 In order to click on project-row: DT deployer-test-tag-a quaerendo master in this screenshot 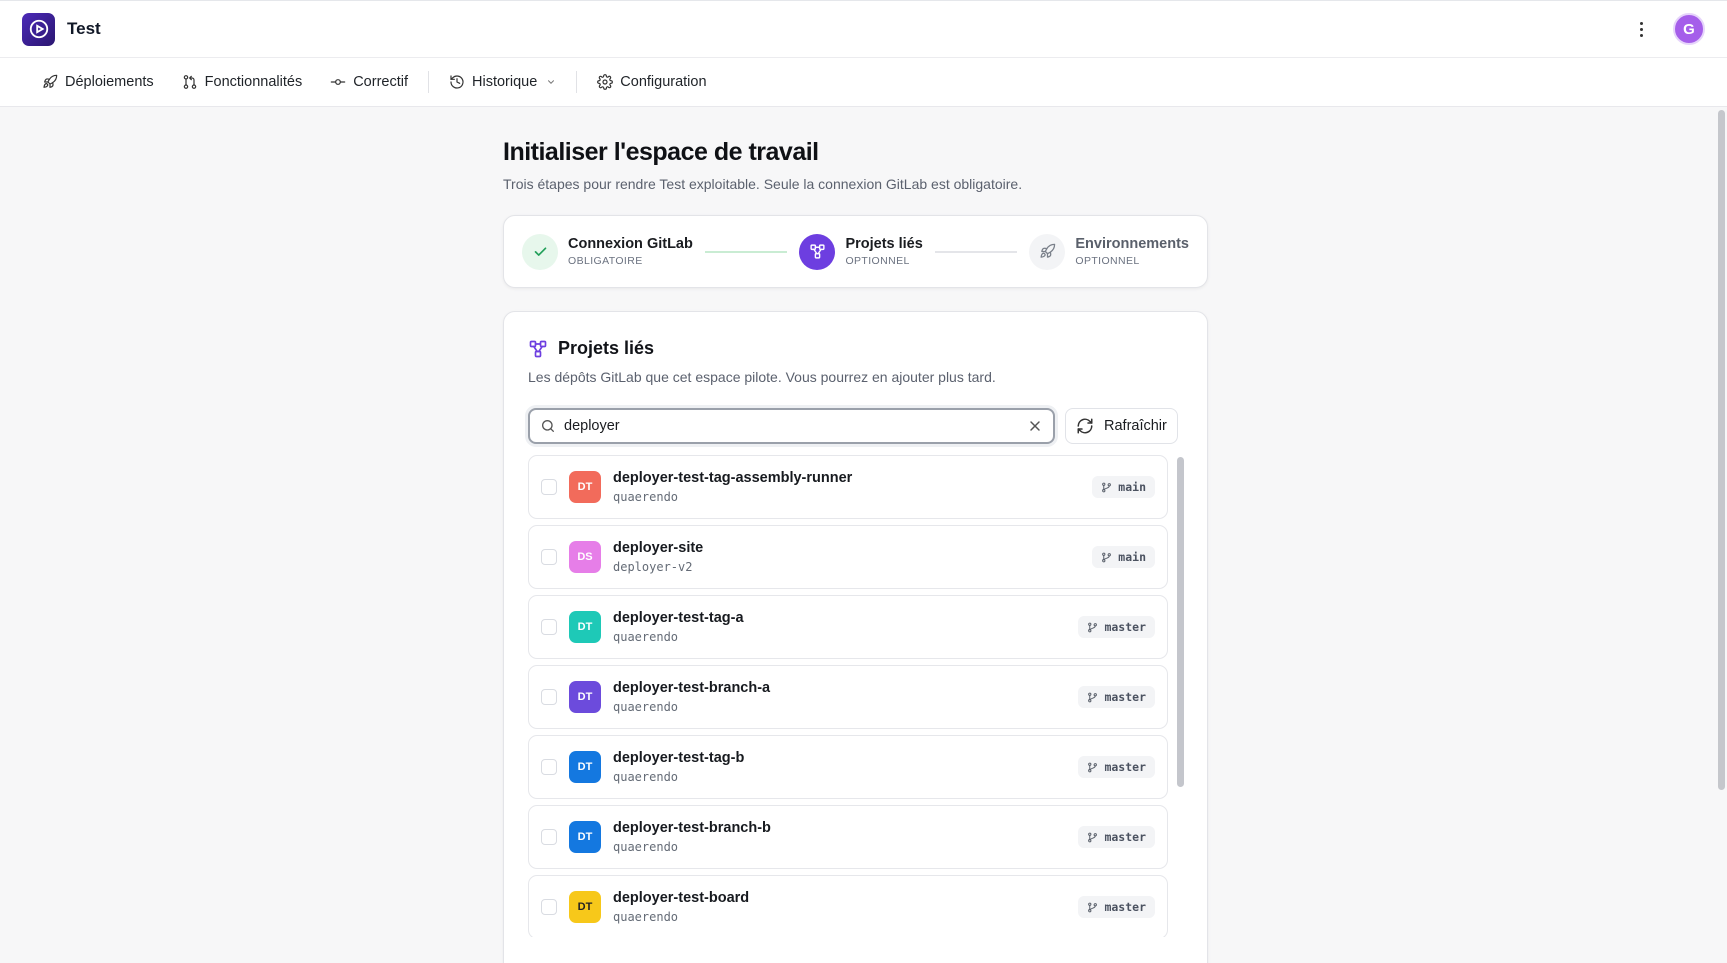, I will do `click(848, 627)`.